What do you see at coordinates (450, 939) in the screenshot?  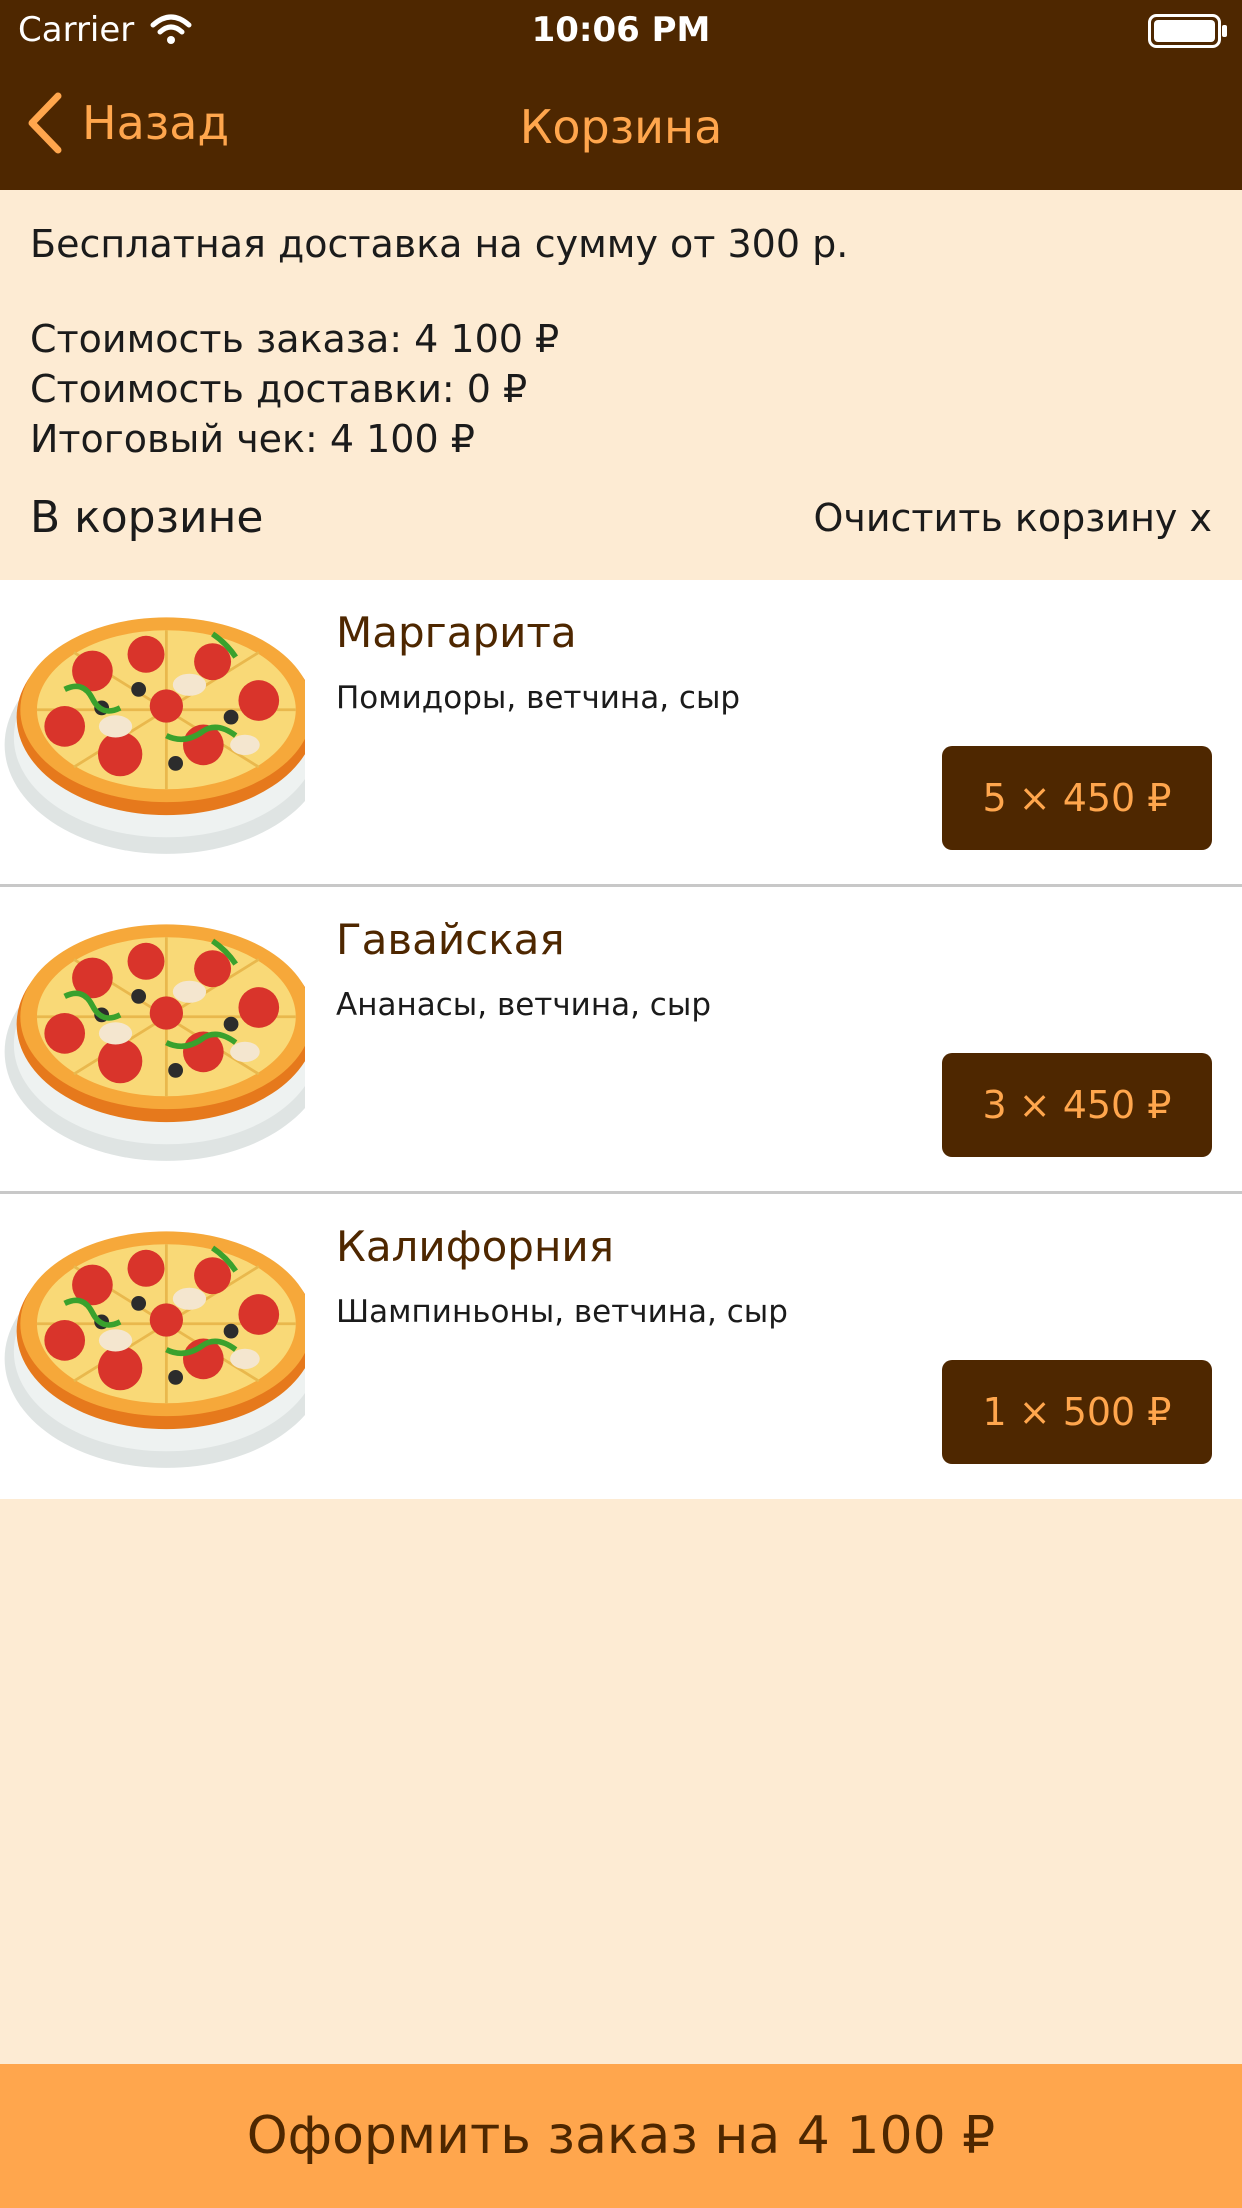 I see `item-name: Гавайская` at bounding box center [450, 939].